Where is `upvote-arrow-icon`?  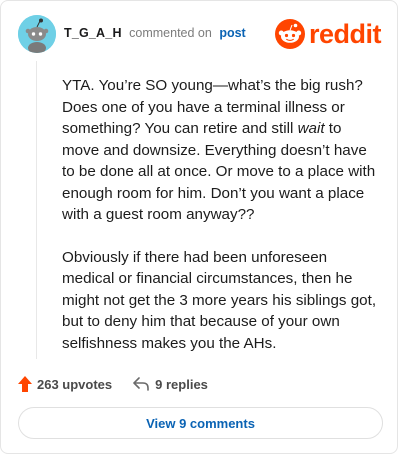 upvote-arrow-icon is located at coordinates (25, 384).